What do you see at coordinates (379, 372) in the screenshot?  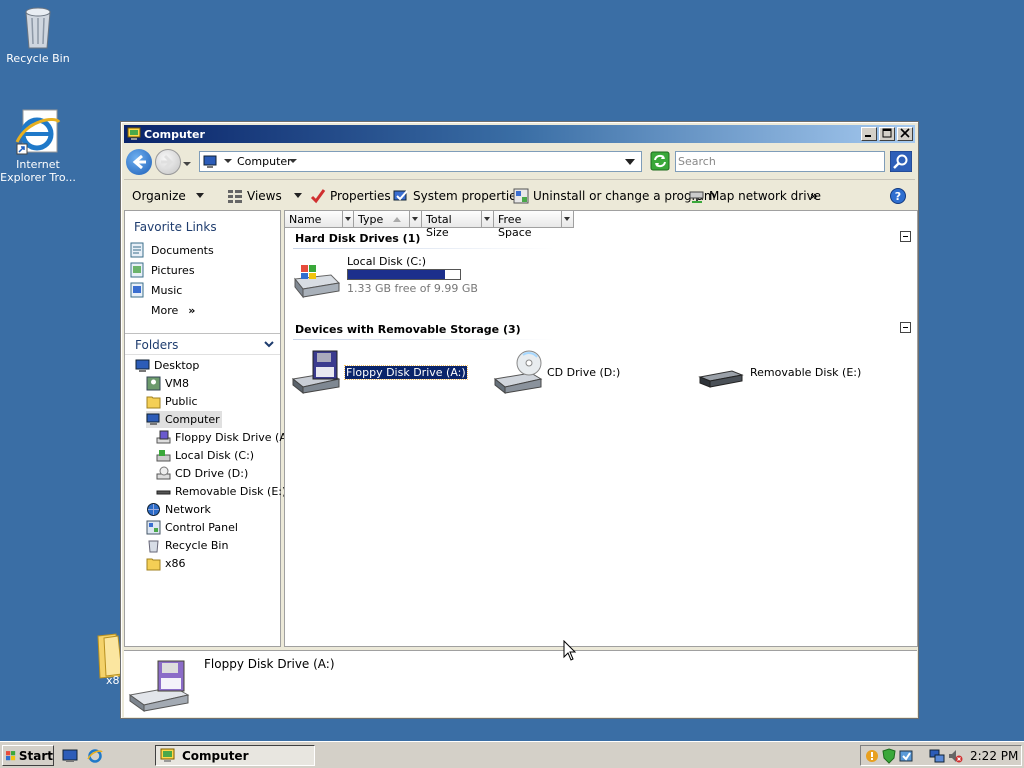 I see `drive-floppy-a: Floppy Disk Drive (A:)` at bounding box center [379, 372].